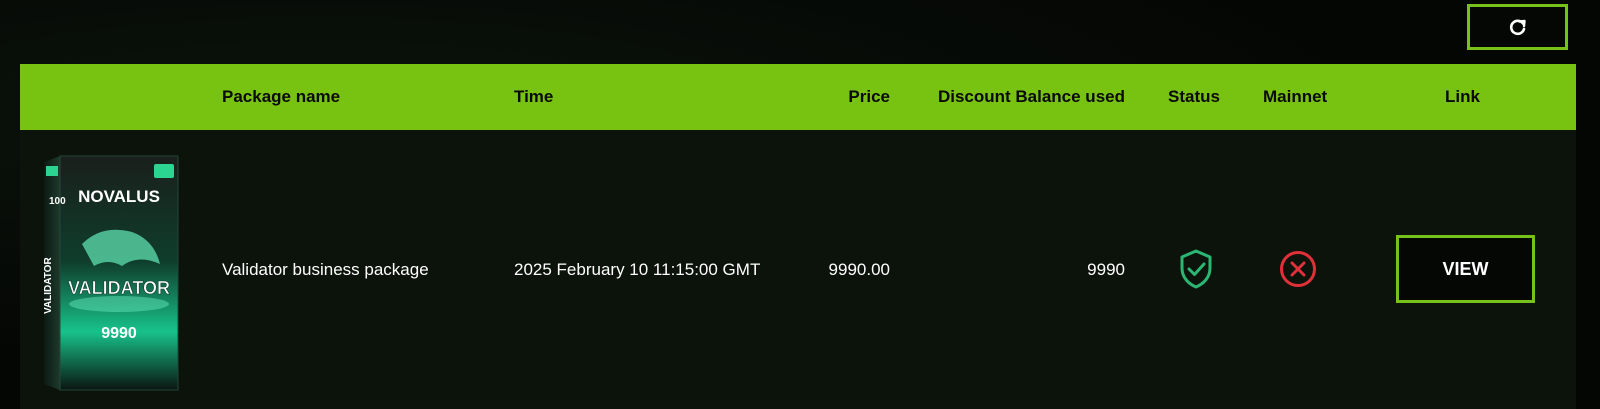  Describe the element at coordinates (1106, 269) in the screenshot. I see `discount-balance-used-cell: 9990` at that location.